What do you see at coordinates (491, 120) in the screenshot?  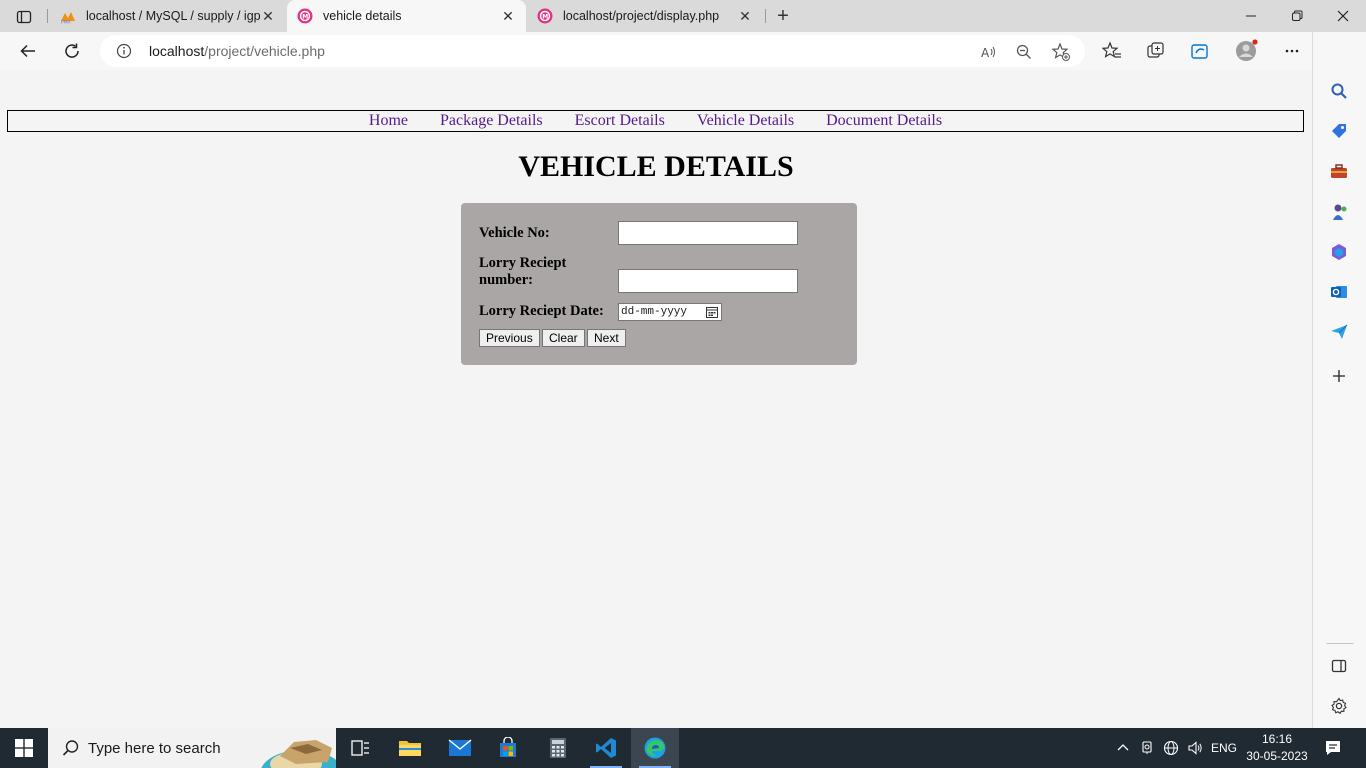 I see `nav-link-package-details: Package Details` at bounding box center [491, 120].